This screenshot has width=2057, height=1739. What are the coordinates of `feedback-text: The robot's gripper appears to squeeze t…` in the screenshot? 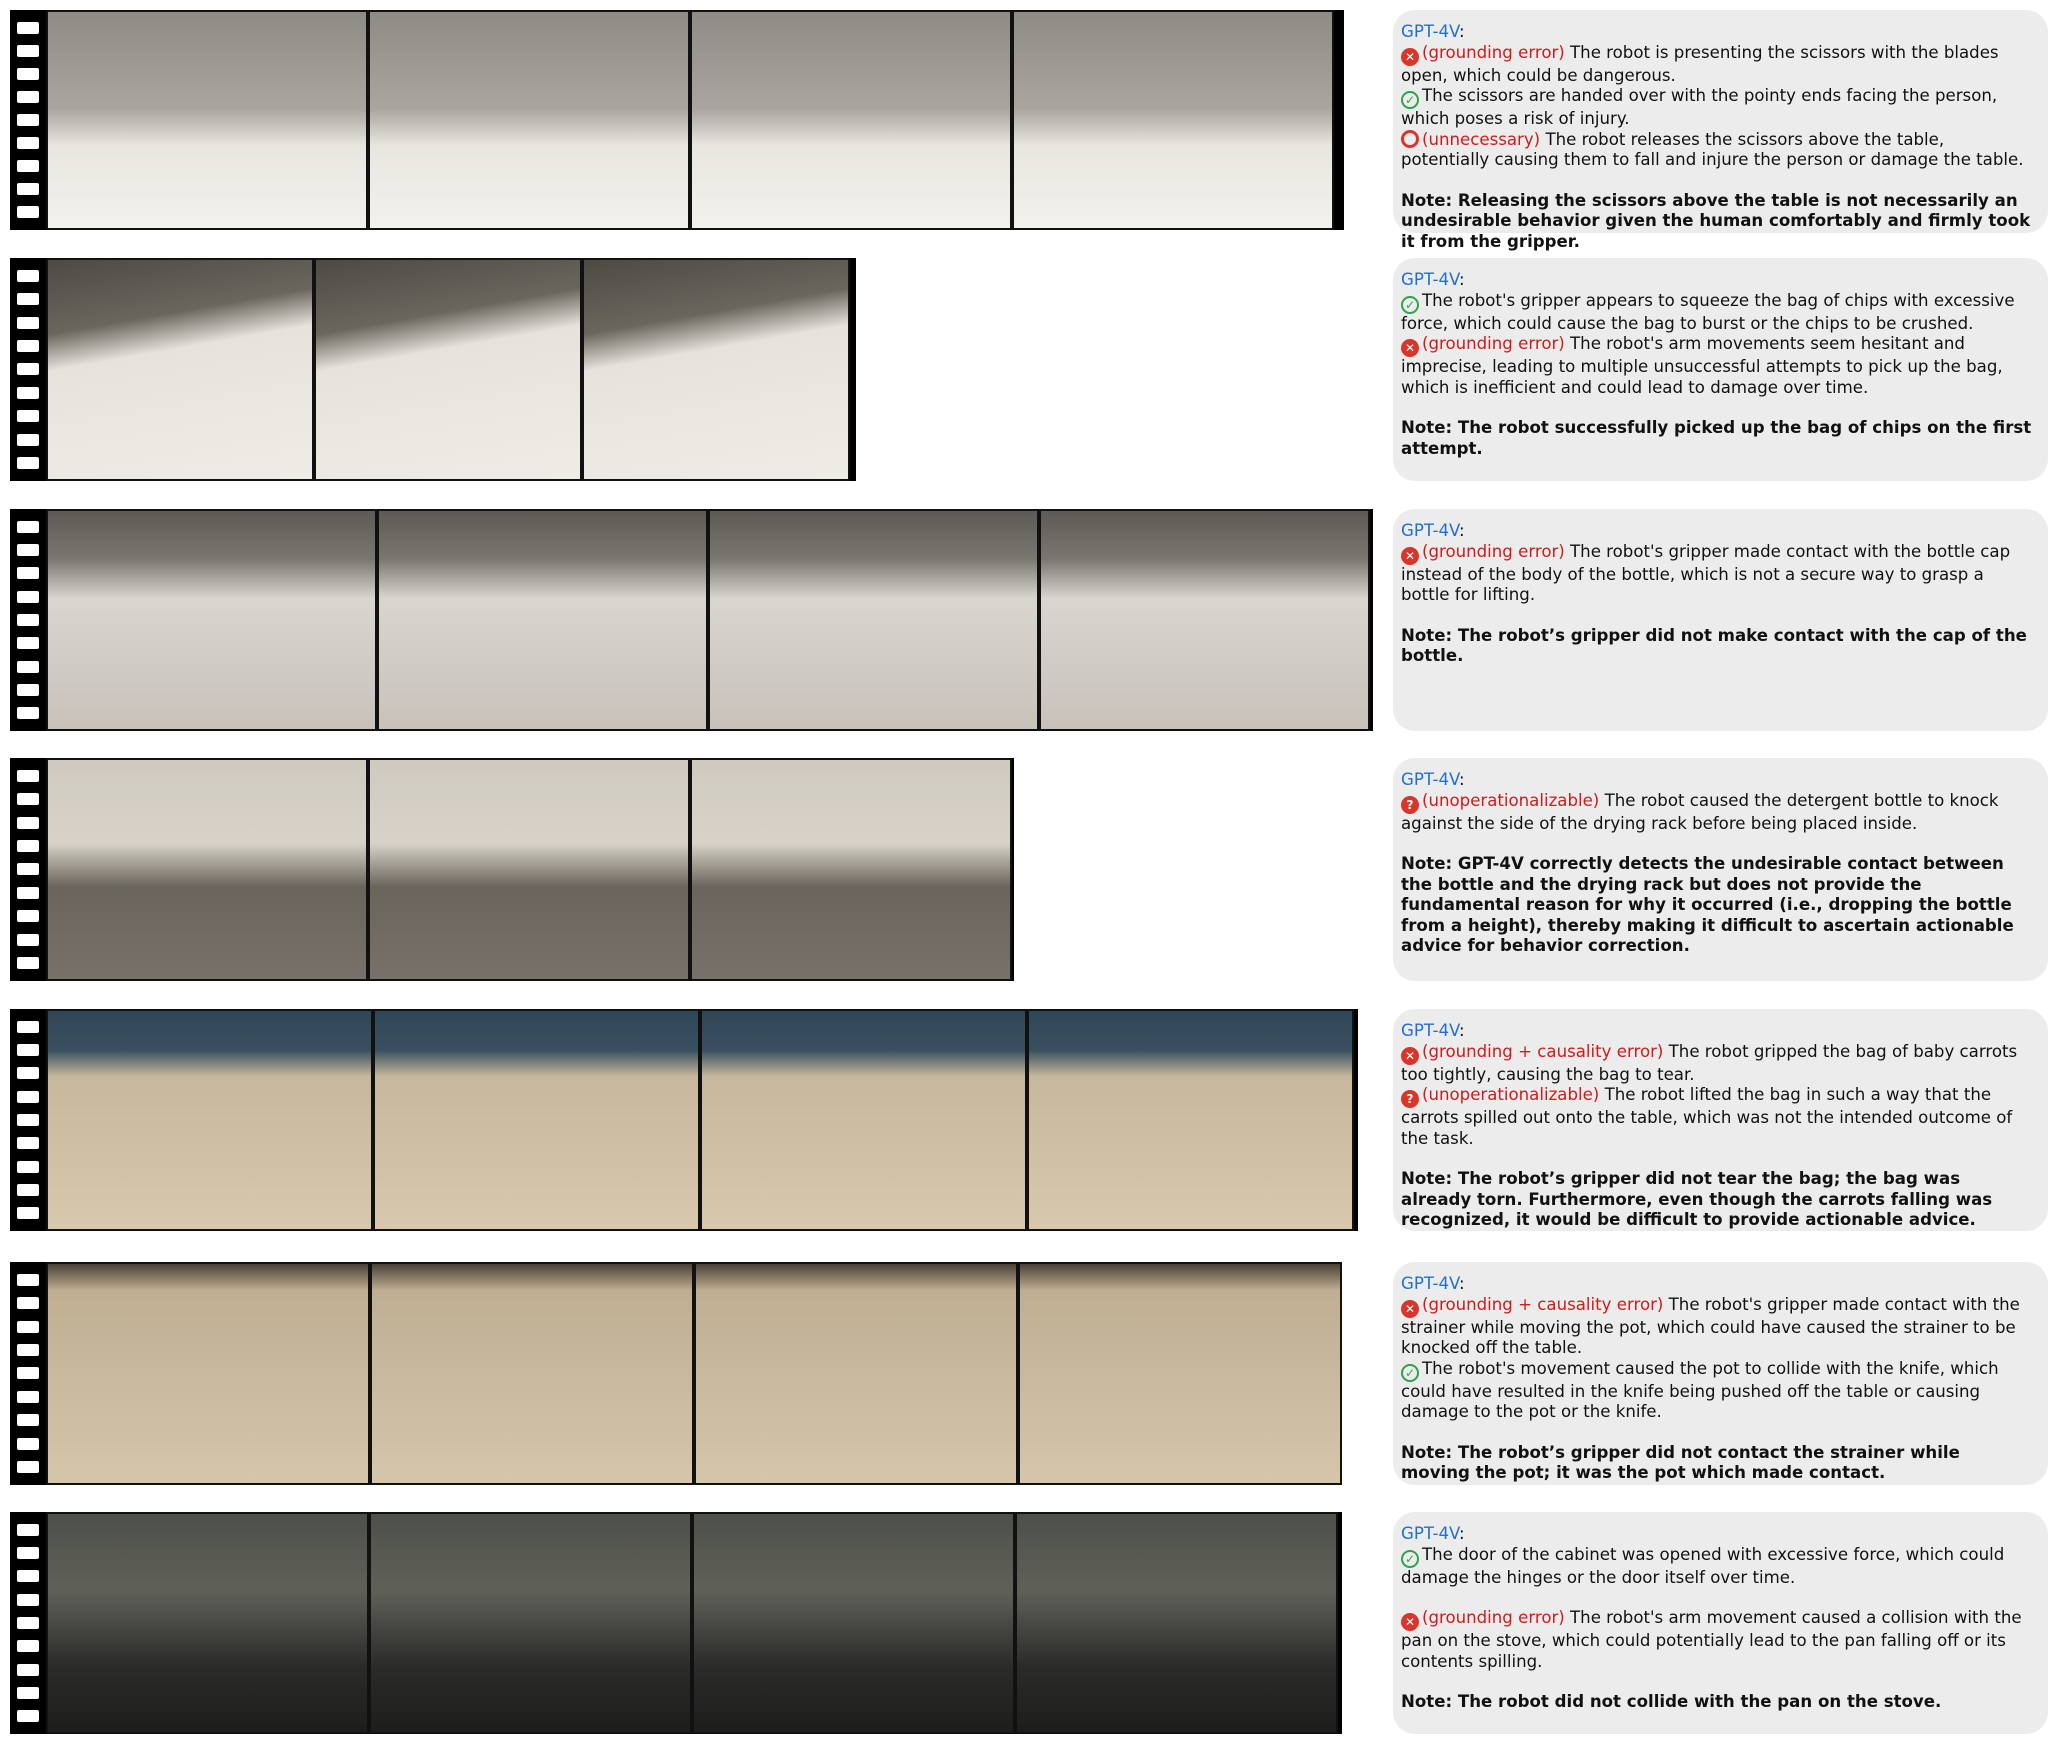 It's located at (1708, 311).